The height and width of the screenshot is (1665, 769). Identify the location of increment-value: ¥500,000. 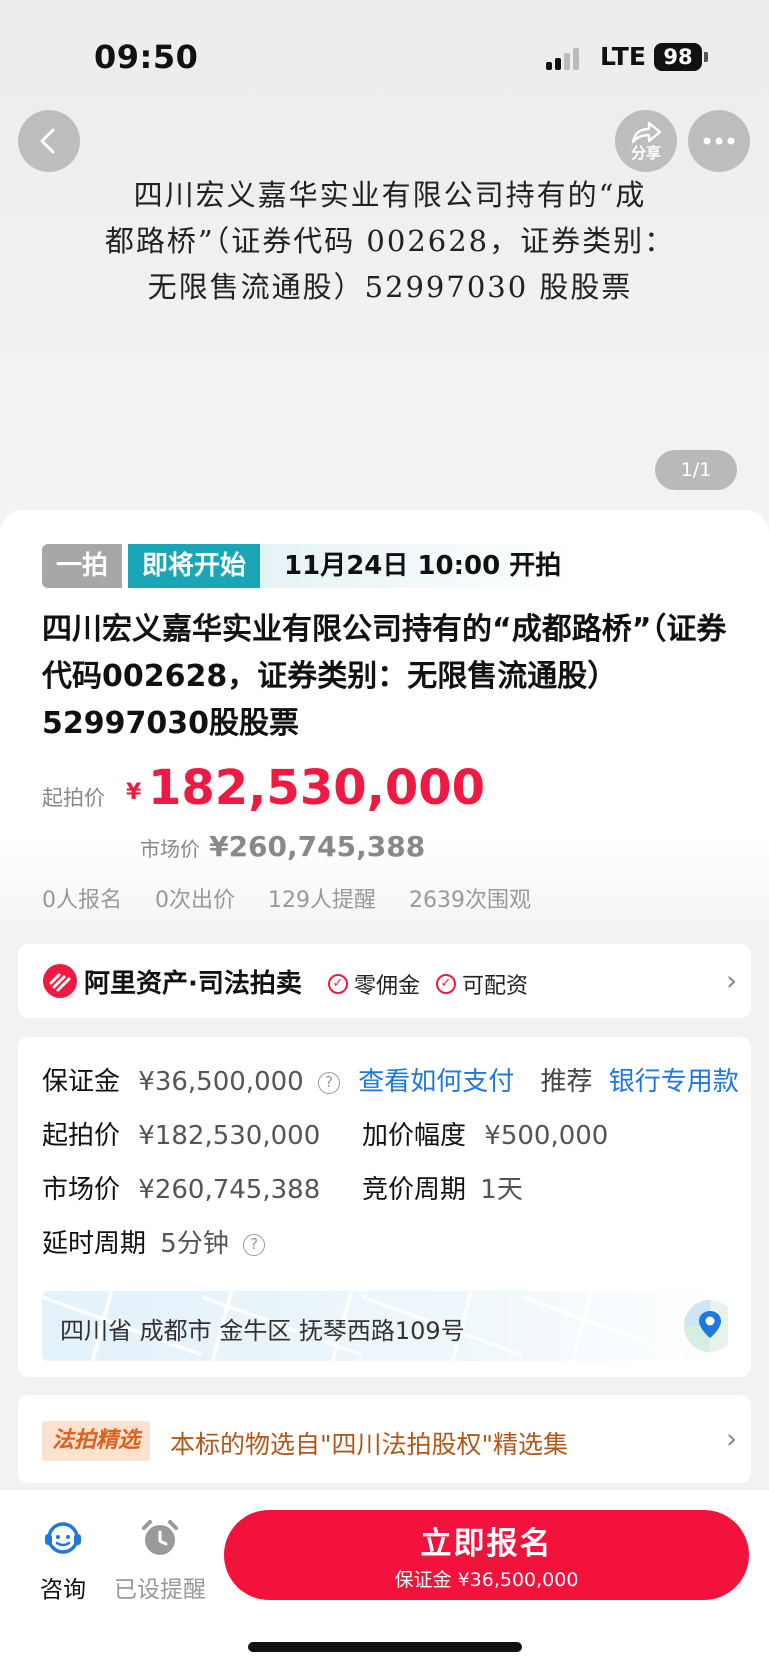
(546, 1136).